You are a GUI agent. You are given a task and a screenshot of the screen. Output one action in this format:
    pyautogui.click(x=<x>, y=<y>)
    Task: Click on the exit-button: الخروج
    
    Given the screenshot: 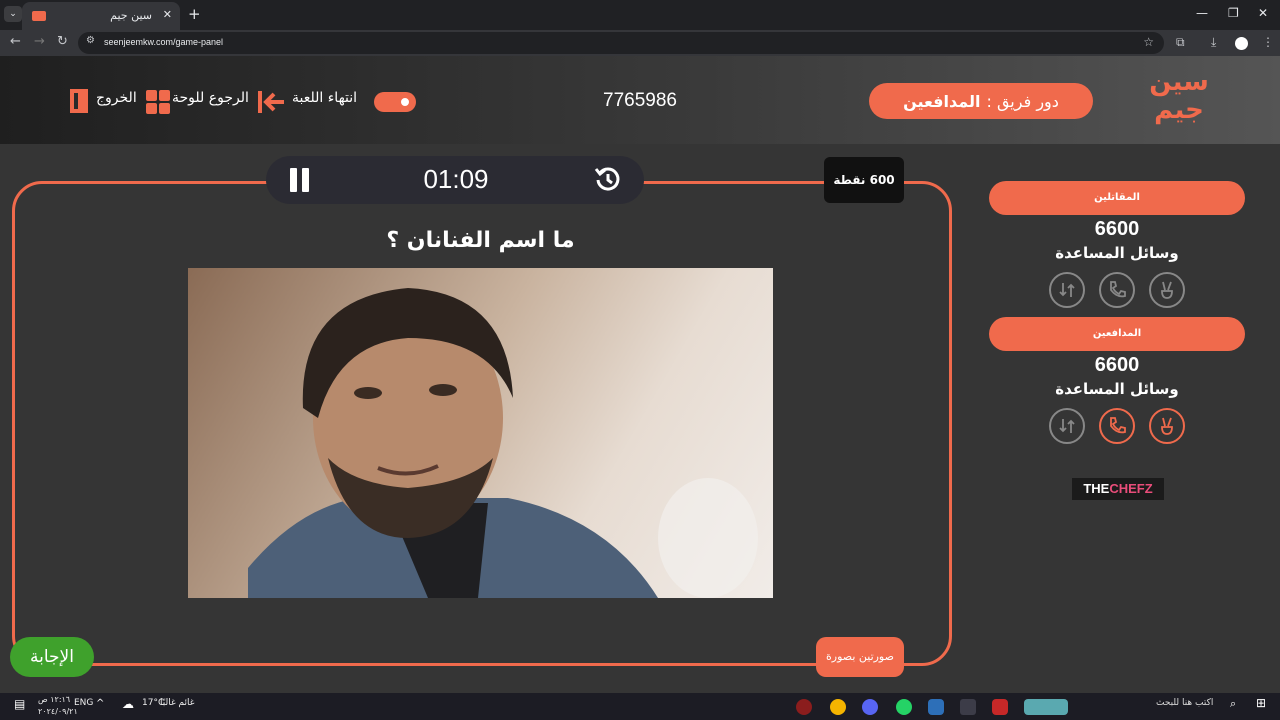 What is the action you would take?
    pyautogui.click(x=116, y=98)
    